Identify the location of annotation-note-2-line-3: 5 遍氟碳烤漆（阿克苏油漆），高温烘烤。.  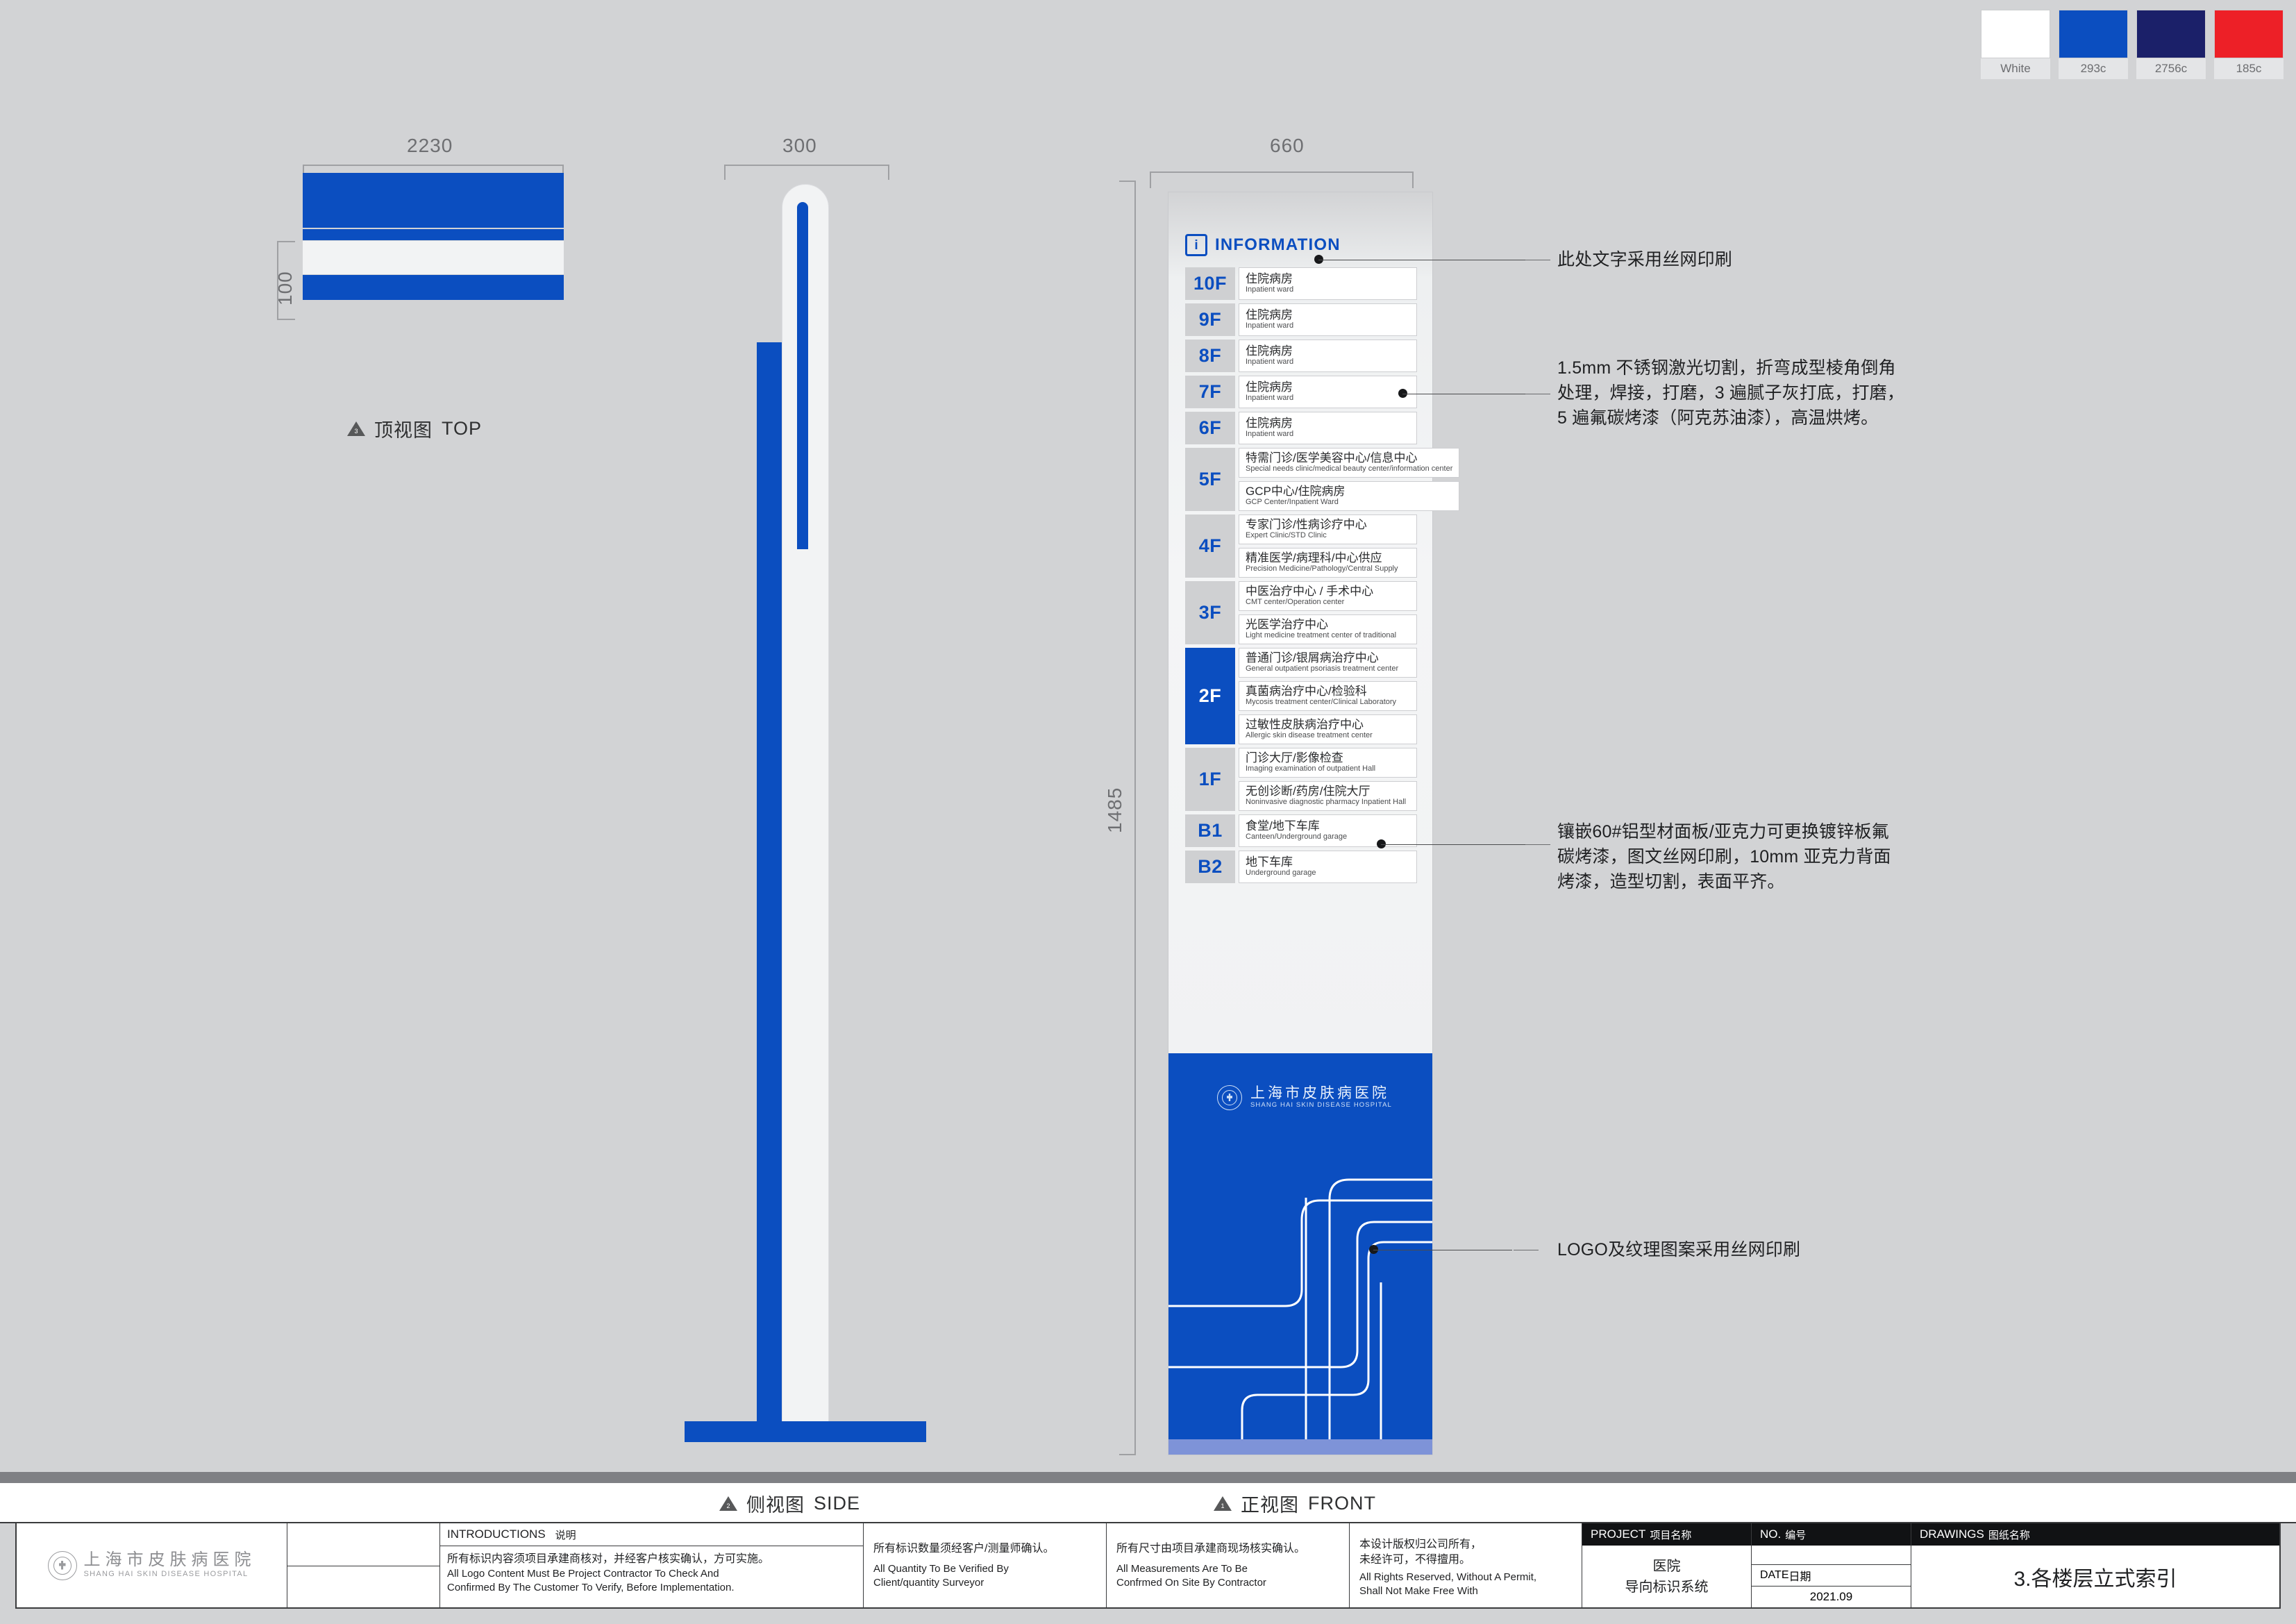
(1718, 418).